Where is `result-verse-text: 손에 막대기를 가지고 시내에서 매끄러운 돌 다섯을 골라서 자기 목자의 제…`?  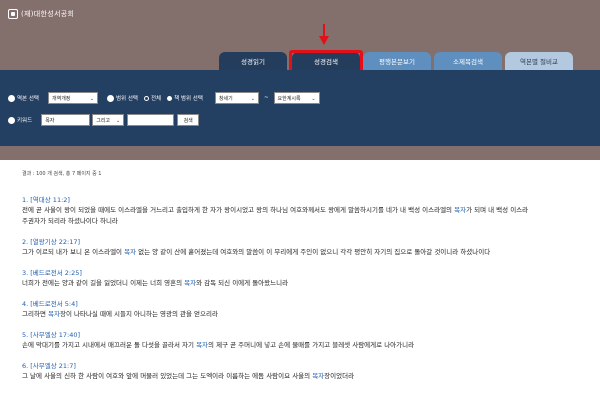 result-verse-text: 손에 막대기를 가지고 시내에서 매끄러운 돌 다섯을 골라서 자기 목자의 제… is located at coordinates (311, 345).